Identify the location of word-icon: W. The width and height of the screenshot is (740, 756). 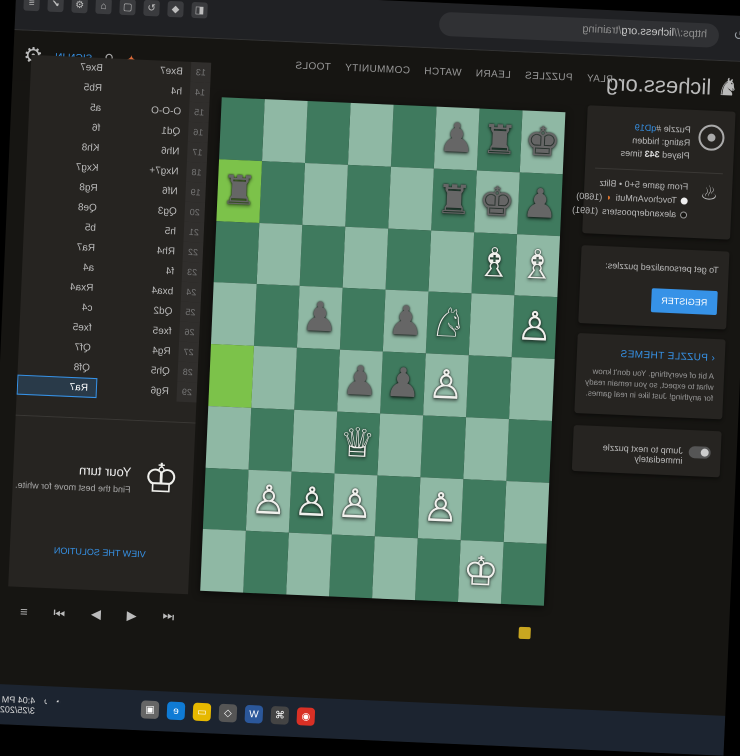
(254, 714).